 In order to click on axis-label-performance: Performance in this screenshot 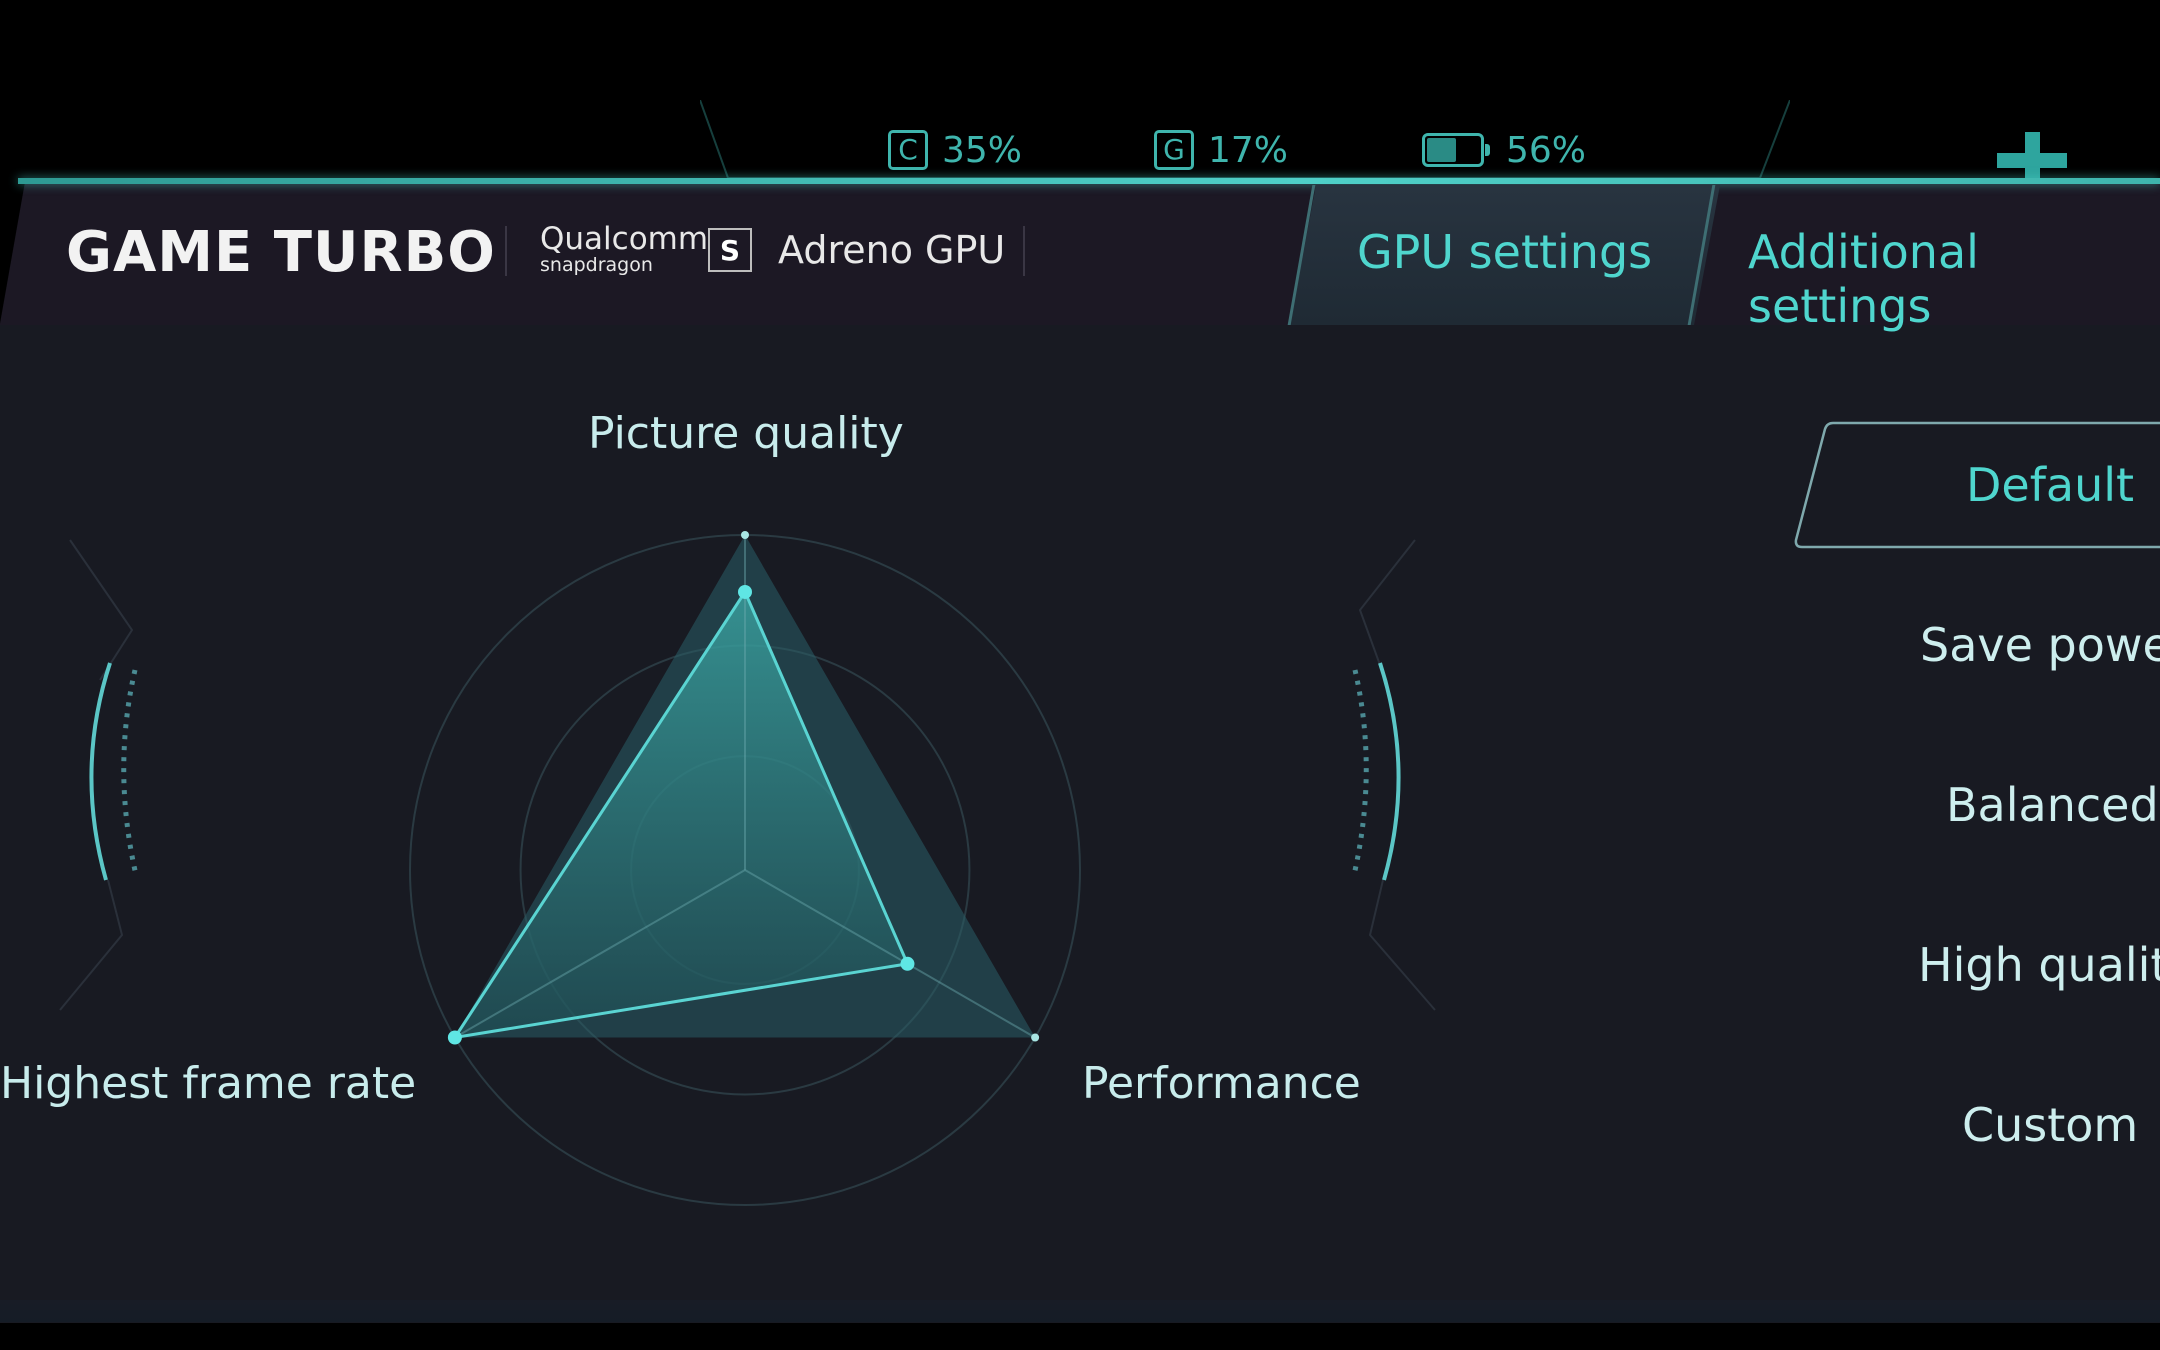, I will do `click(1221, 1083)`.